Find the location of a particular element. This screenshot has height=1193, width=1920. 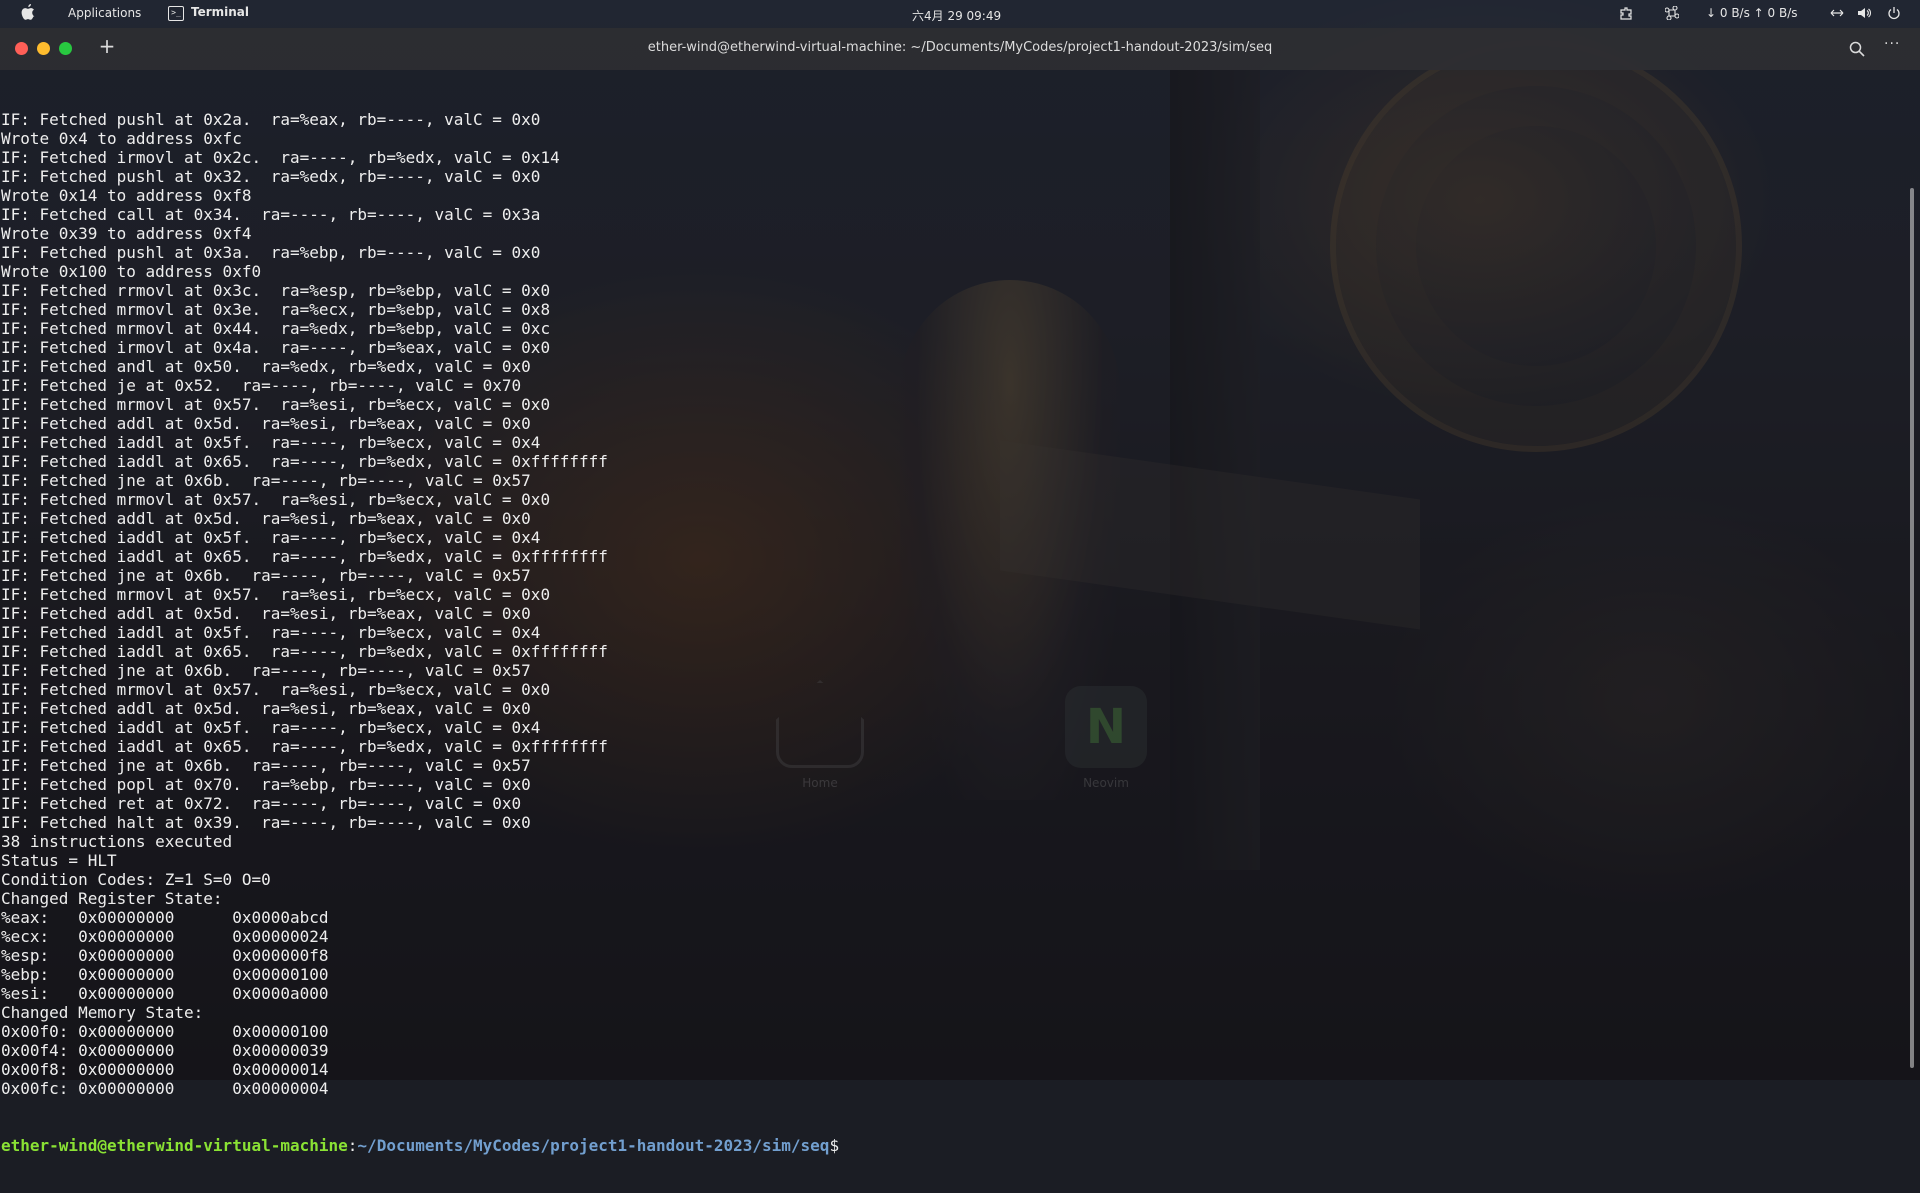

terminal-scrollbar is located at coordinates (1912, 628).